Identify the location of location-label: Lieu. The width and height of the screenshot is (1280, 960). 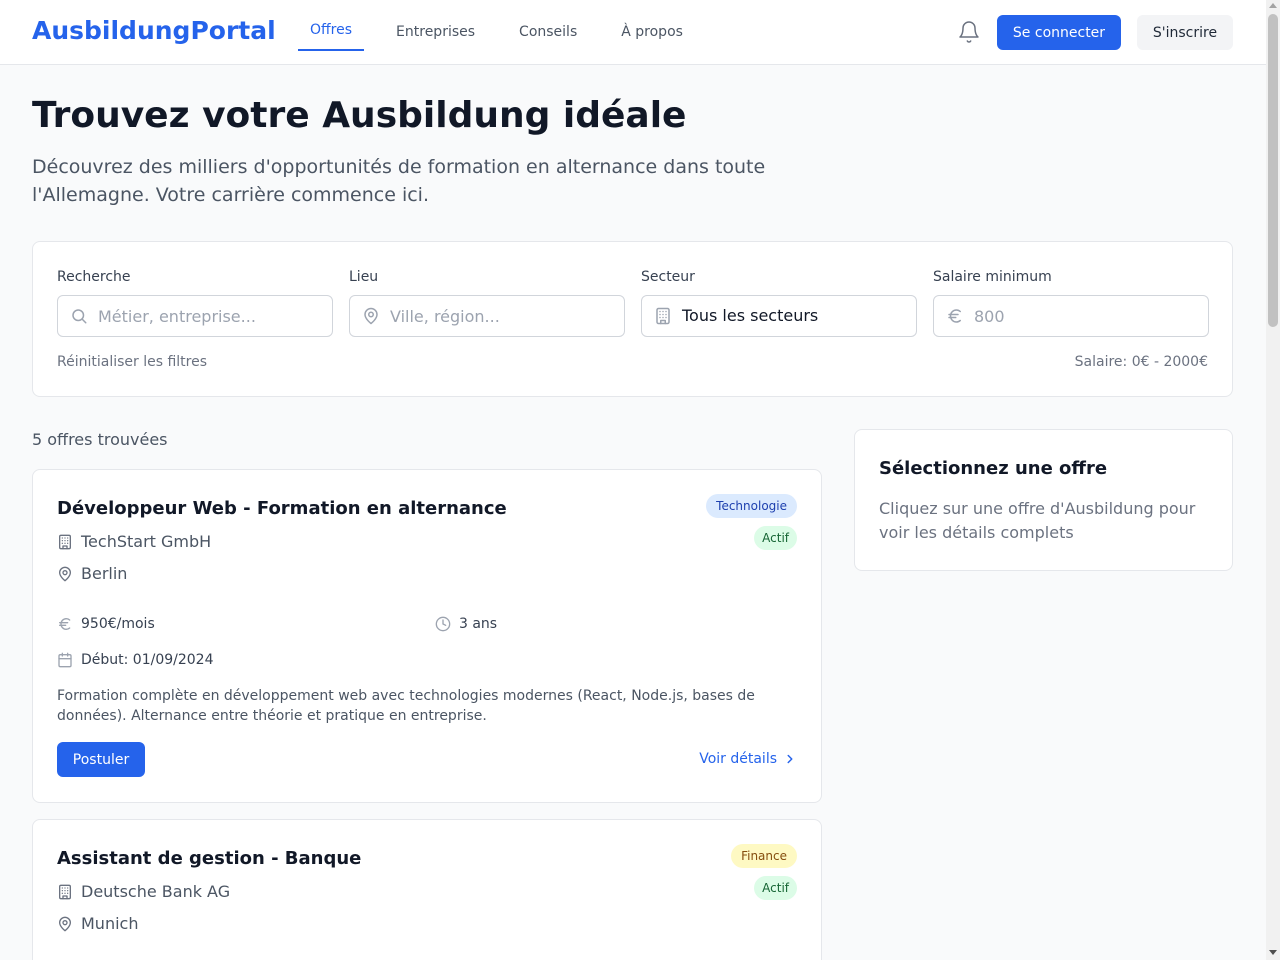
(364, 277).